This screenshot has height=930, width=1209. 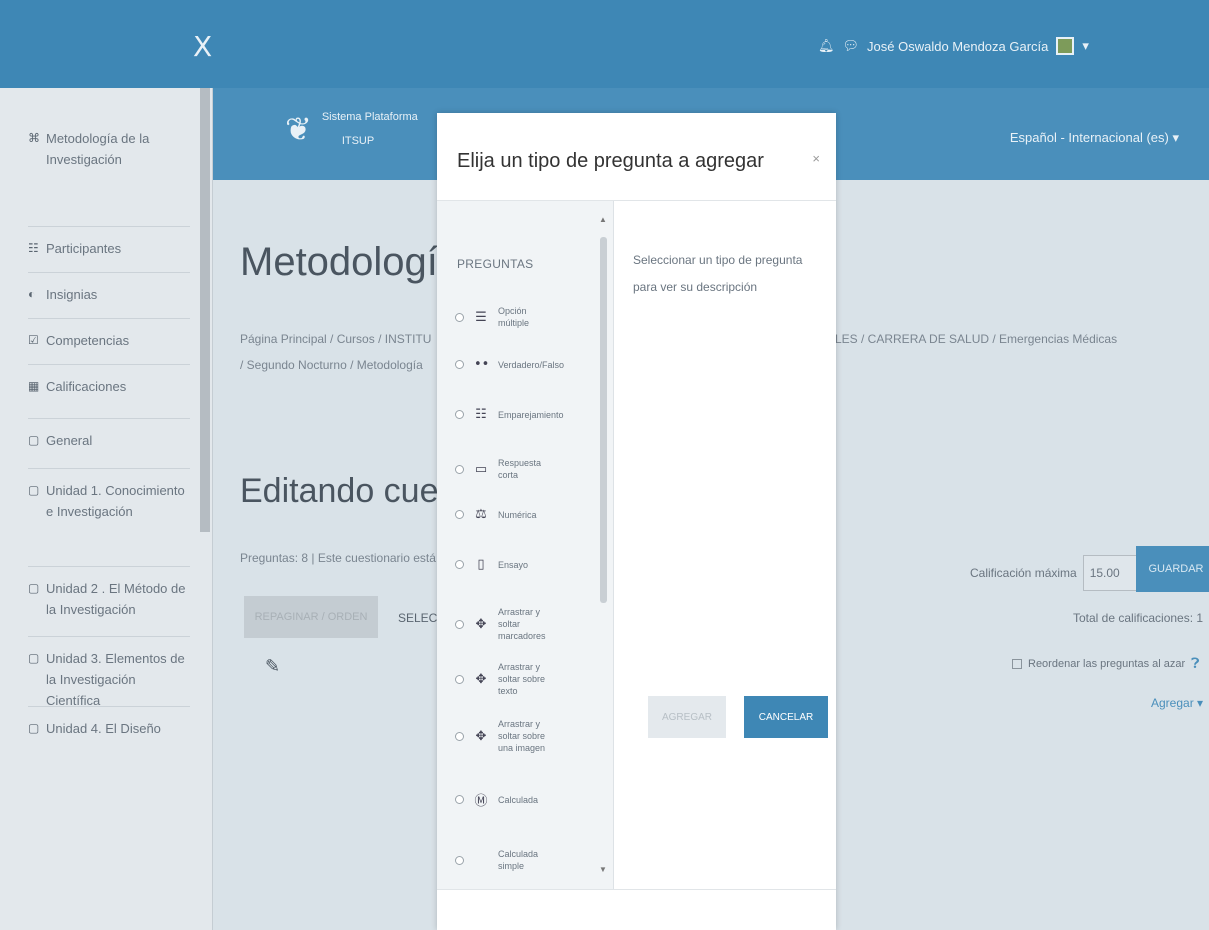 I want to click on question-type-label: Emparejamiento, so click(x=531, y=414).